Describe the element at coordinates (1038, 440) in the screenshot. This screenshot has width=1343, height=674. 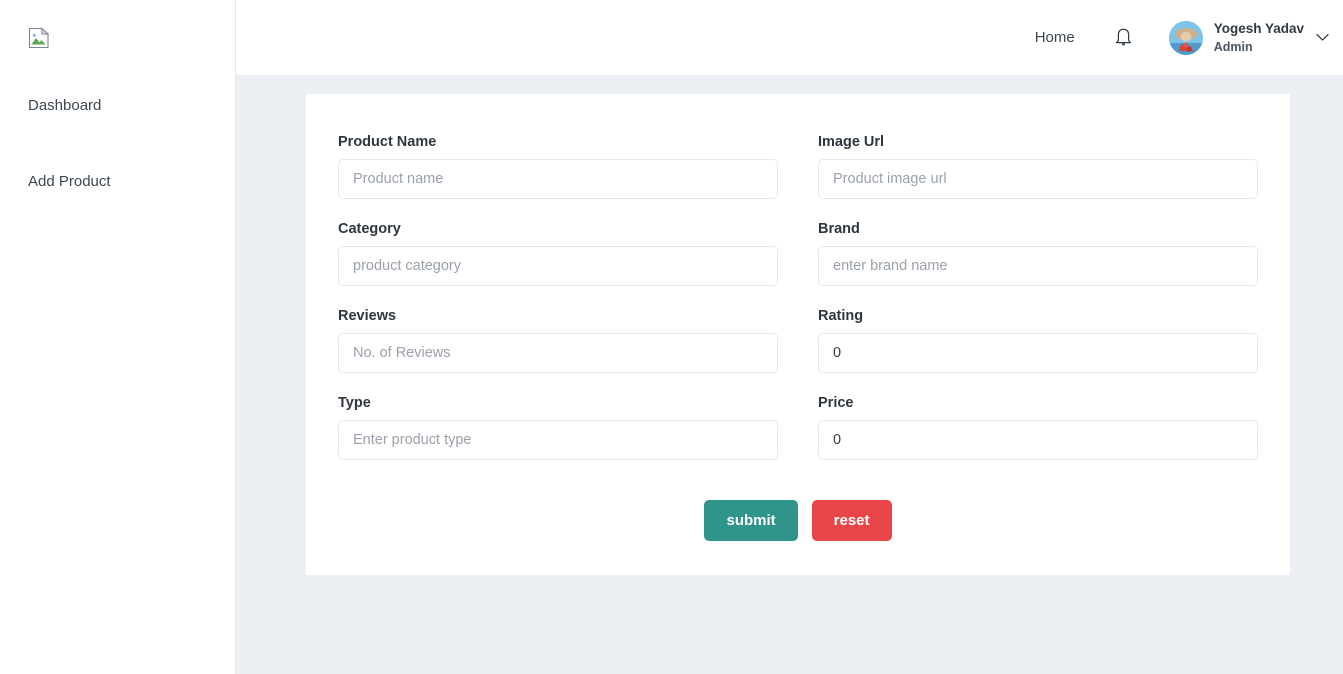
I see `price-input` at that location.